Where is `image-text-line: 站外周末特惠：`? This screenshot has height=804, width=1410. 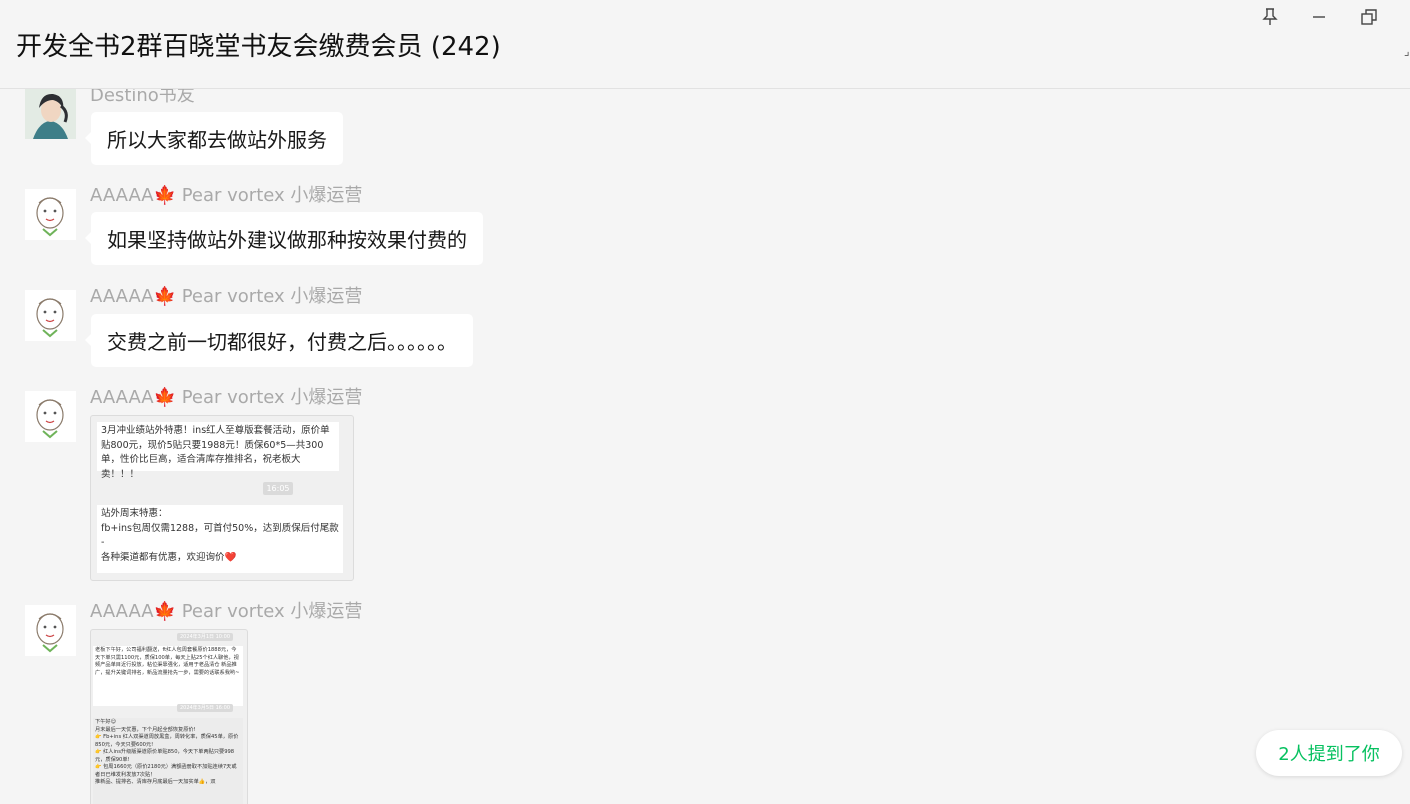
image-text-line: 站外周末特惠： is located at coordinates (134, 513).